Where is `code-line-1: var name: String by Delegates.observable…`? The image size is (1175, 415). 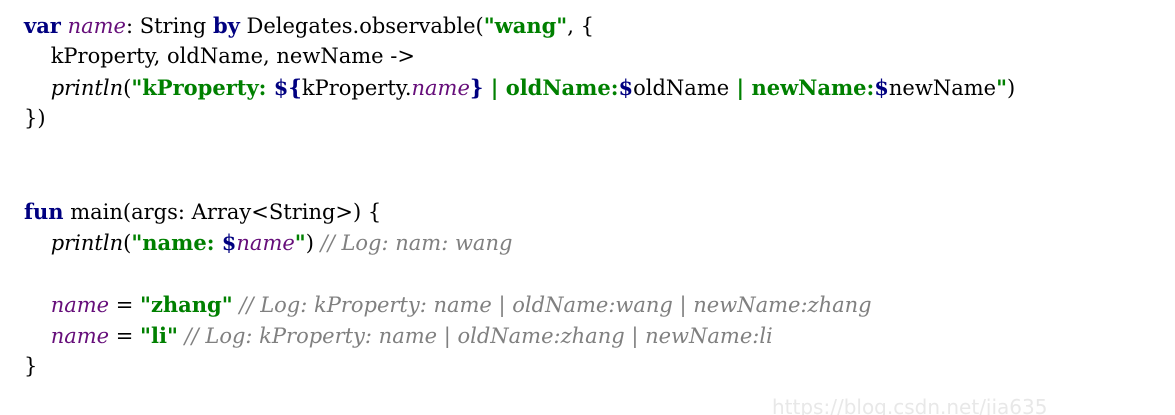 code-line-1: var name: String by Delegates.observable… is located at coordinates (584, 25).